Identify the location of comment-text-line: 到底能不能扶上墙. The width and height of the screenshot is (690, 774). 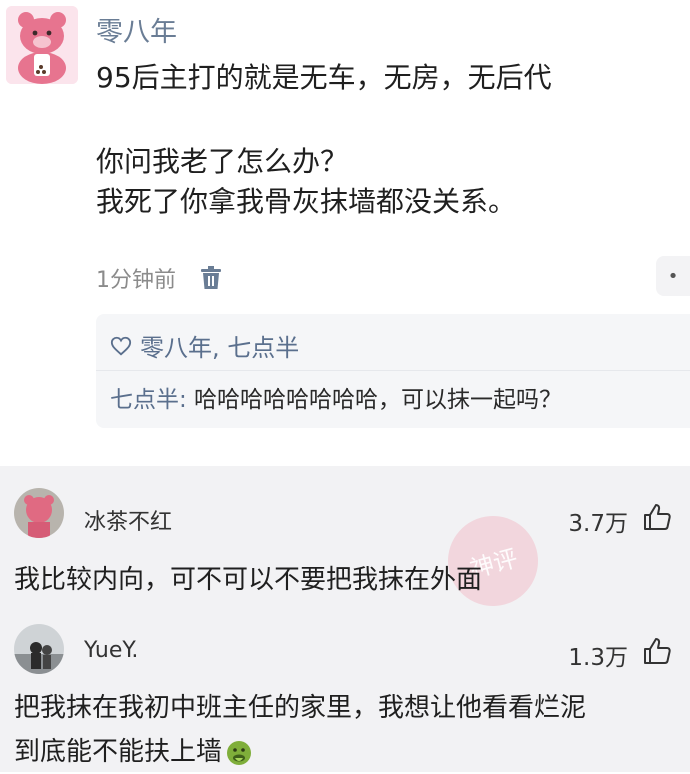
(300, 752).